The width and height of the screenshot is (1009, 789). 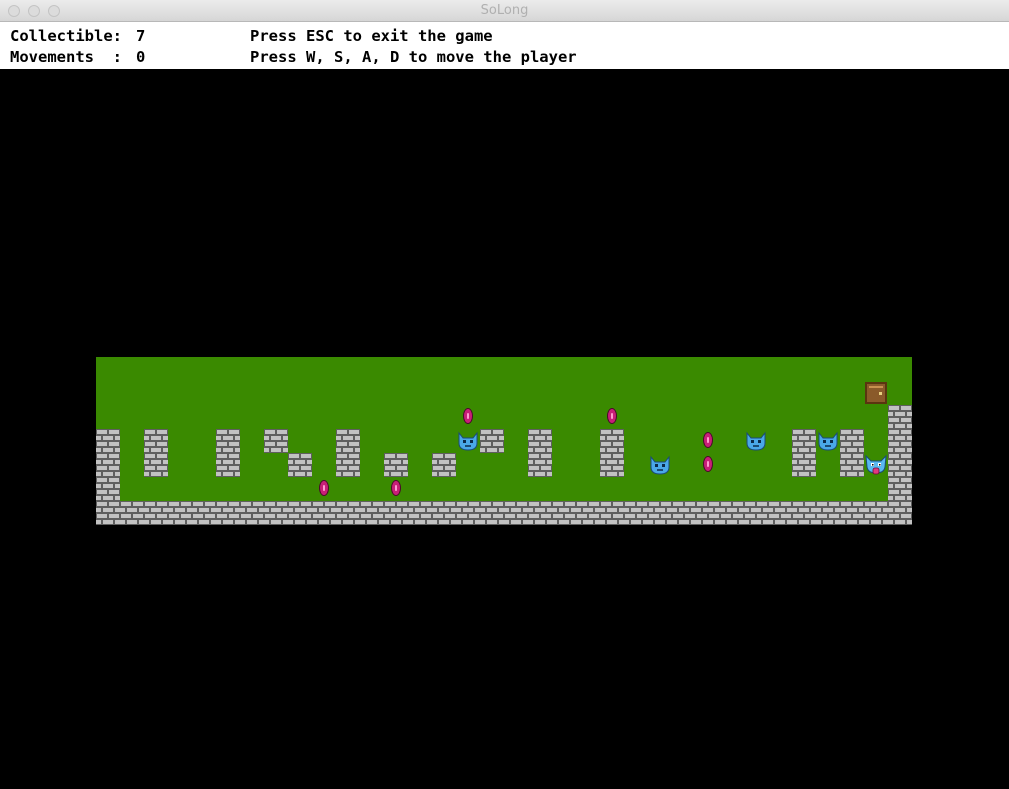 What do you see at coordinates (876, 393) in the screenshot?
I see `exit-door` at bounding box center [876, 393].